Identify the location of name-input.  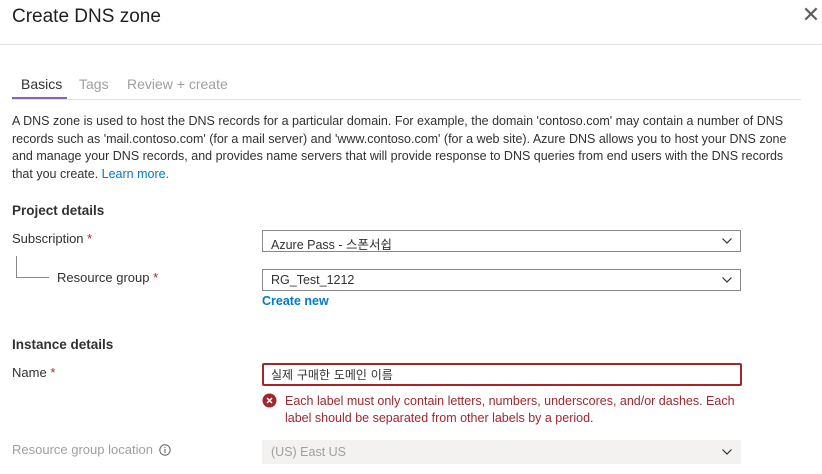
(501, 374).